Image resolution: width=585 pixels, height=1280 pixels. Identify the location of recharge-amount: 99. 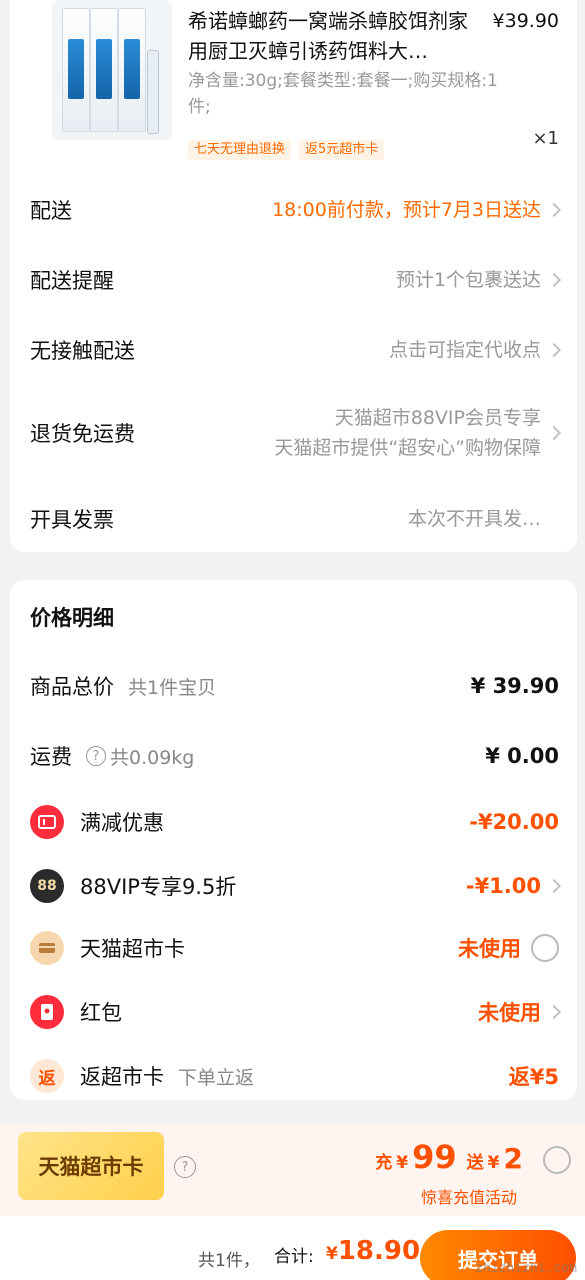
(434, 1157).